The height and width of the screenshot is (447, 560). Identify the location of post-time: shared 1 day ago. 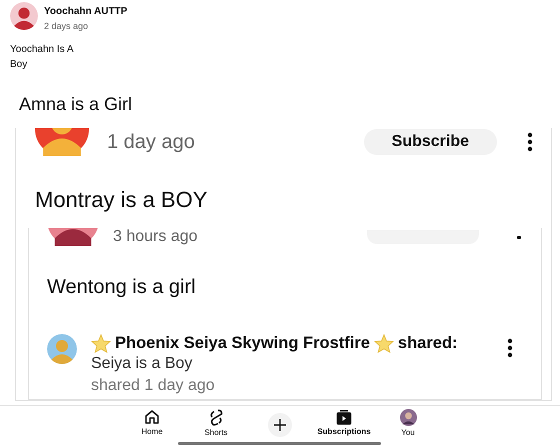
(153, 386).